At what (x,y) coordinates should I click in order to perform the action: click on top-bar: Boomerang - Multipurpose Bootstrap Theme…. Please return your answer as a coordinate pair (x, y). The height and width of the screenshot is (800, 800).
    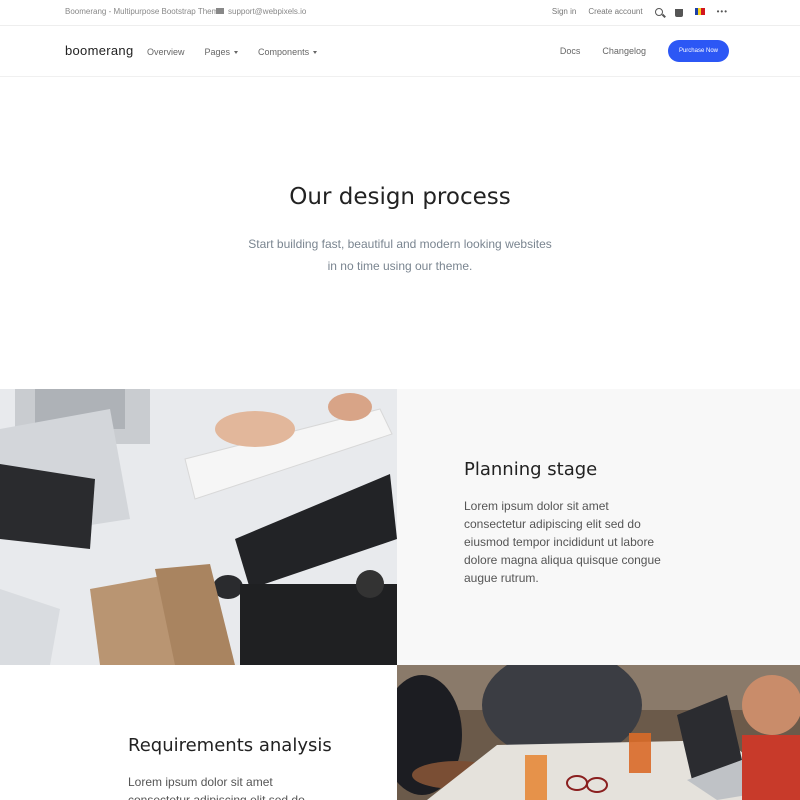
    Looking at the image, I should click on (400, 13).